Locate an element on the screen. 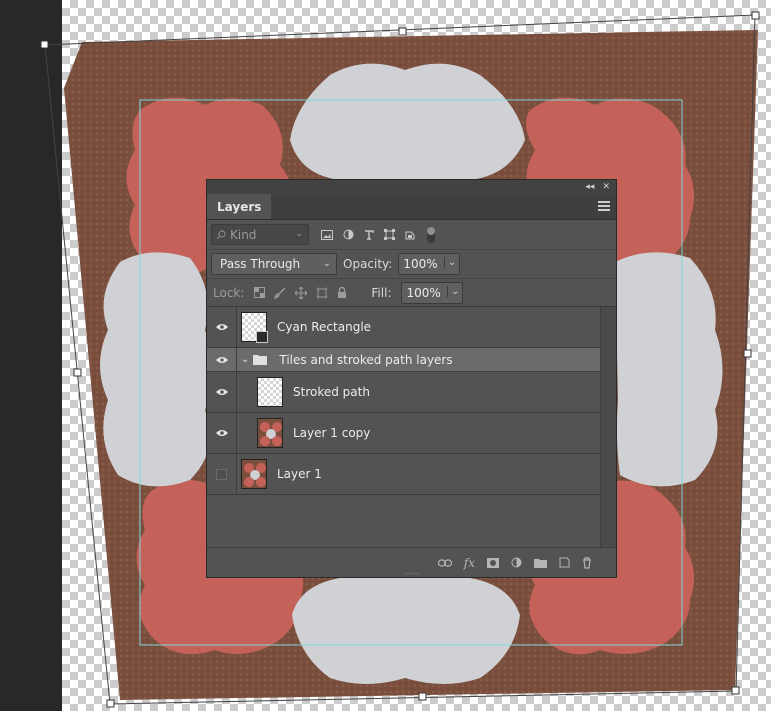  smart-object-filter-icon is located at coordinates (410, 234).